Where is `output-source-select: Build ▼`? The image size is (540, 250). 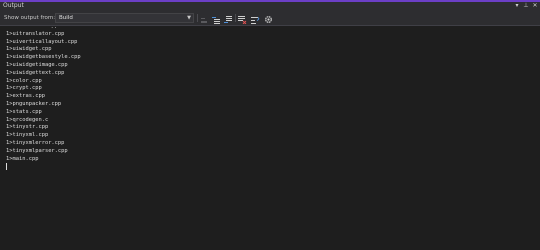
output-source-select: Build ▼ is located at coordinates (124, 18).